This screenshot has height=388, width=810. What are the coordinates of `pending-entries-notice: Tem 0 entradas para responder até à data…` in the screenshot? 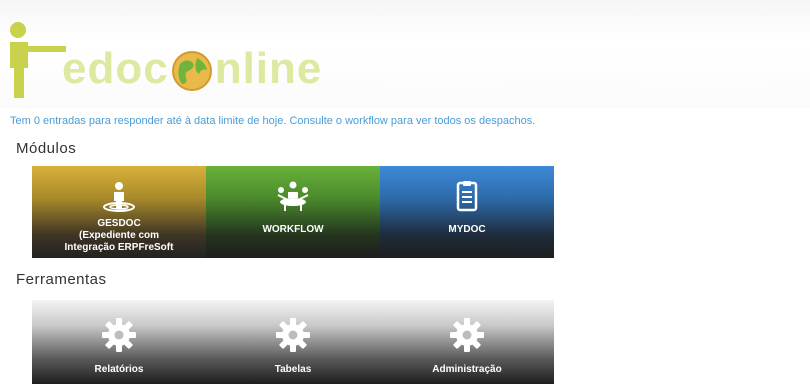 It's located at (405, 121).